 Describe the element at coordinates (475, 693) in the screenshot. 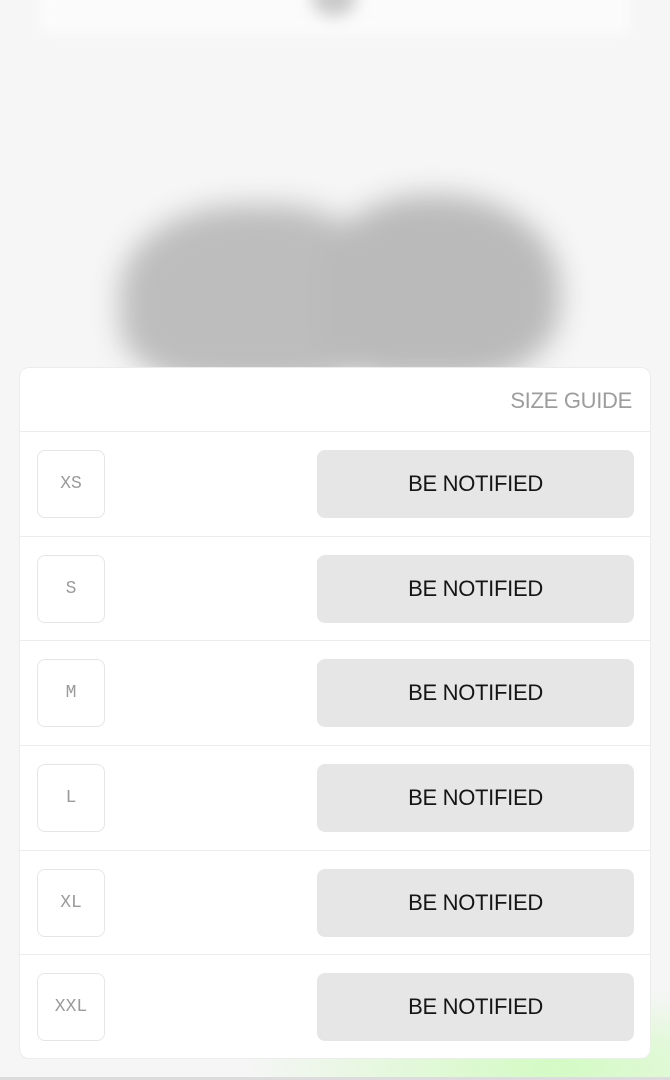

I see `be-notified-button-m: BE NOTIFIED` at that location.